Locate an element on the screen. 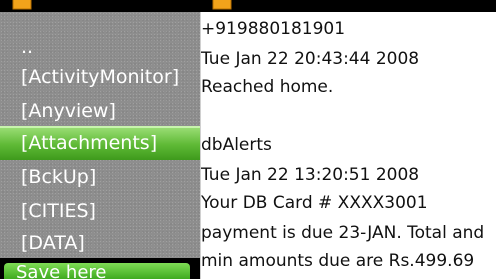 The width and height of the screenshot is (496, 279). dir-item-cities: [CITIES] is located at coordinates (100, 211).